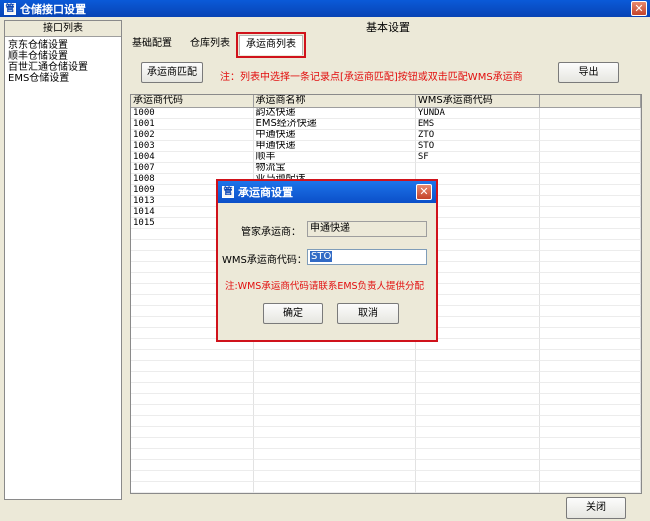  Describe the element at coordinates (478, 135) in the screenshot. I see `cell-wms-code: ZTO` at that location.